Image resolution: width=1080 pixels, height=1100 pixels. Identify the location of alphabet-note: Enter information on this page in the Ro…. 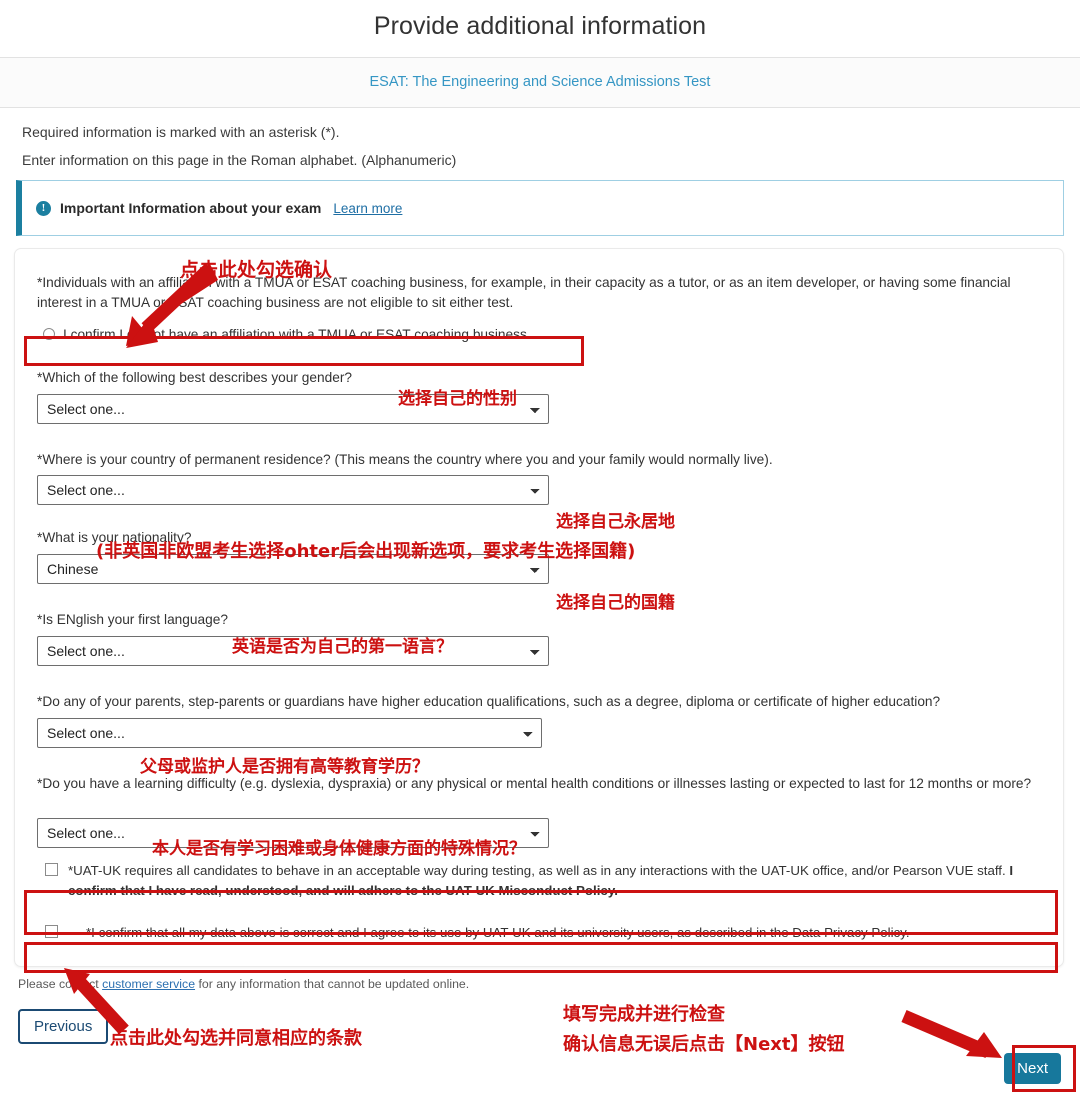
(239, 160).